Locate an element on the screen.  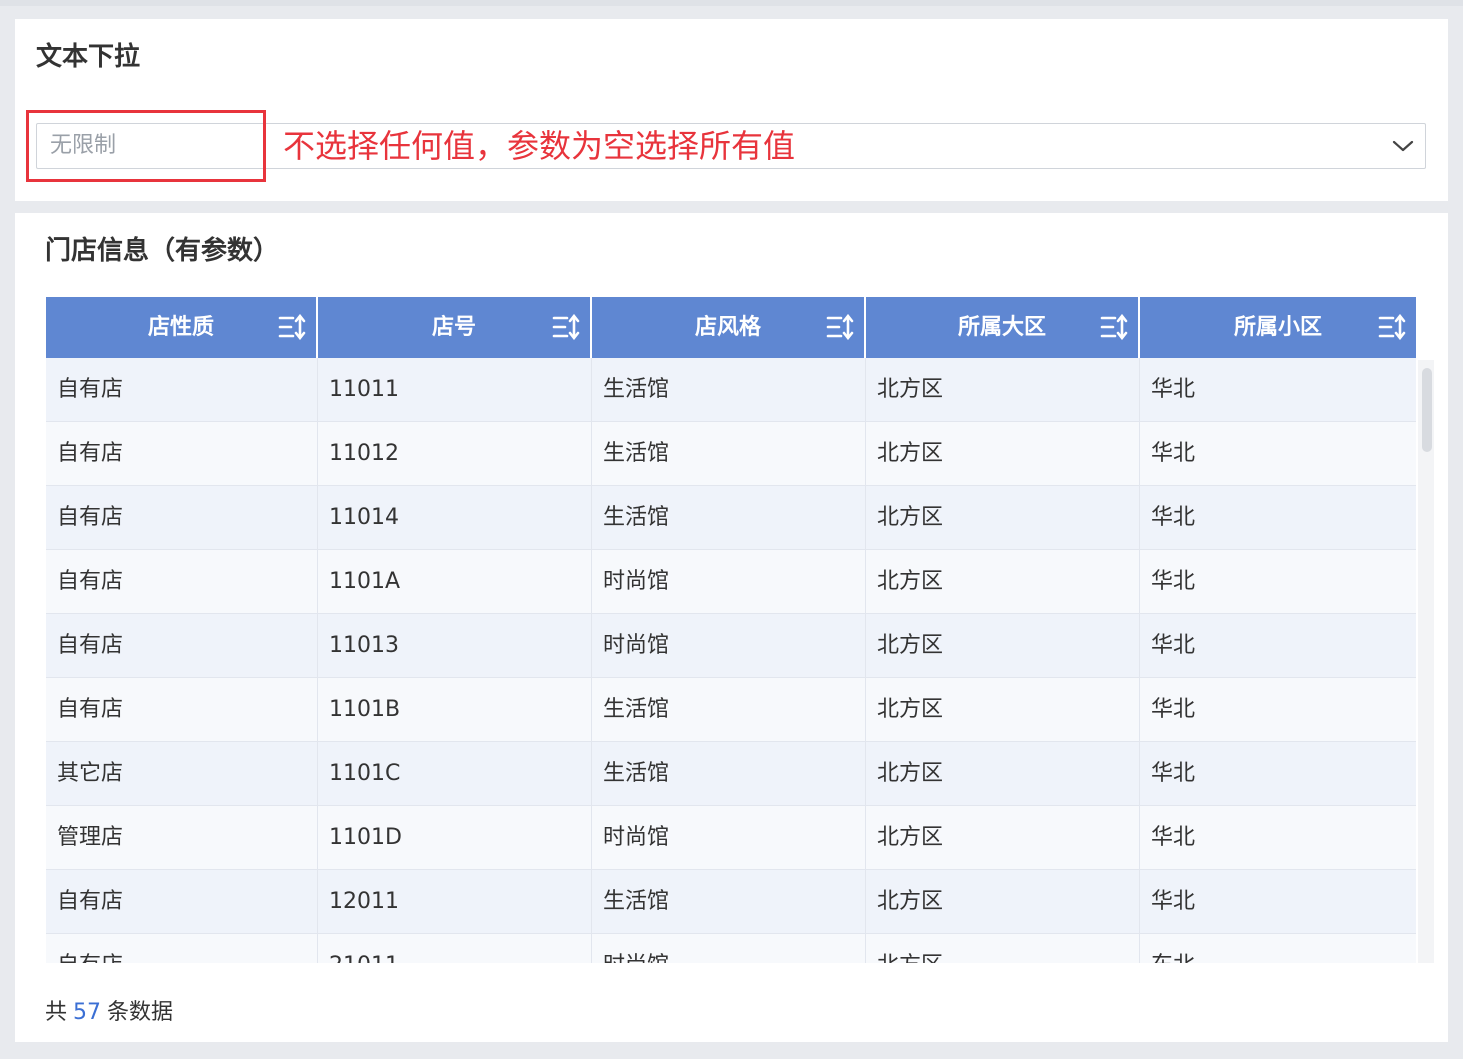
column-header-label: 所属大区 is located at coordinates (1001, 327).